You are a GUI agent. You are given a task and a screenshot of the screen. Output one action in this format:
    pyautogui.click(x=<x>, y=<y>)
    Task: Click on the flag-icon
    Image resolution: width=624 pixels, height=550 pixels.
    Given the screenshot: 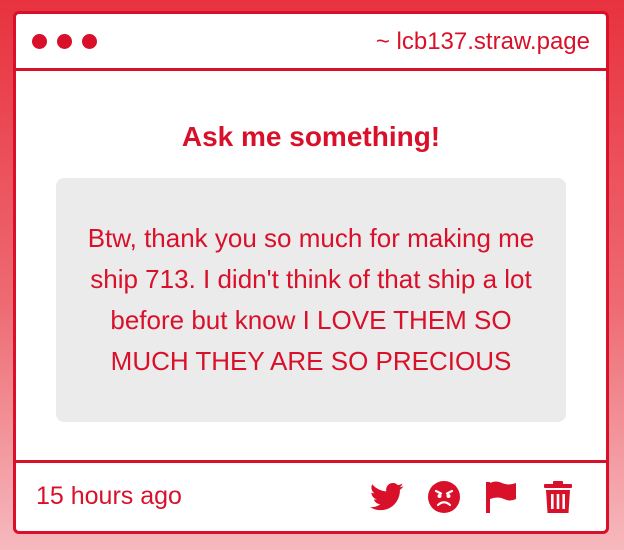 What is the action you would take?
    pyautogui.click(x=501, y=497)
    